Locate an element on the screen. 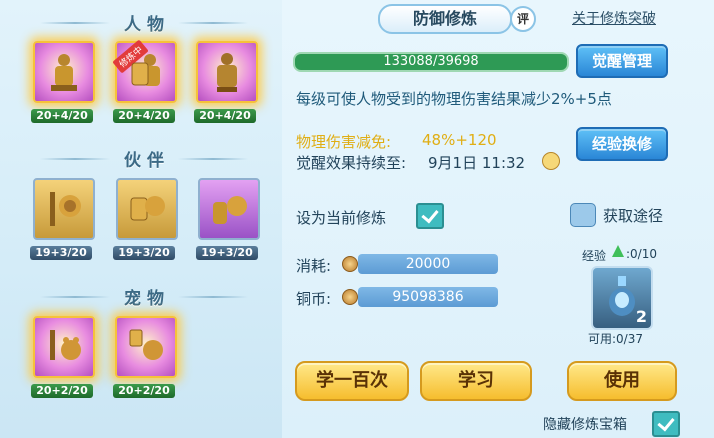 Image resolution: width=714 pixels, height=438 pixels. partner-level-3: 19+3/20 is located at coordinates (227, 253).